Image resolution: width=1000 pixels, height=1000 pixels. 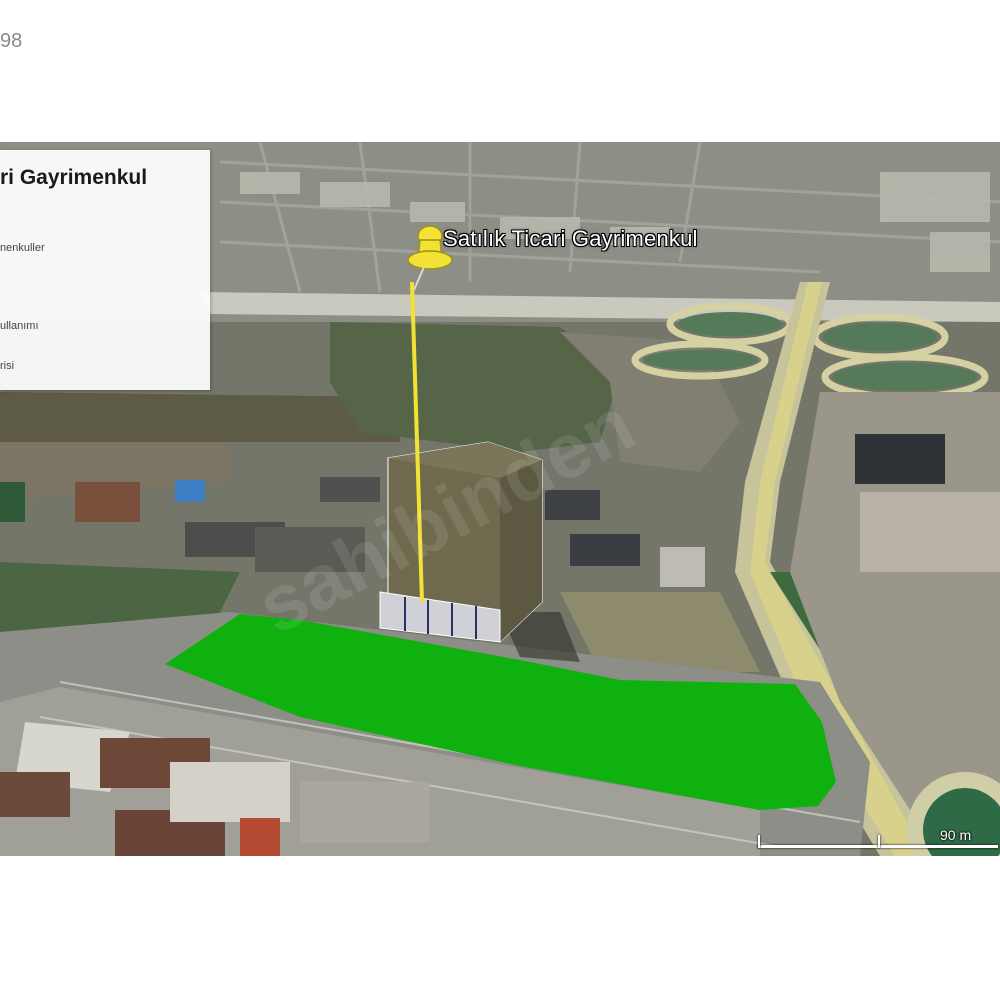 What do you see at coordinates (956, 835) in the screenshot?
I see `scale-label: 90 m` at bounding box center [956, 835].